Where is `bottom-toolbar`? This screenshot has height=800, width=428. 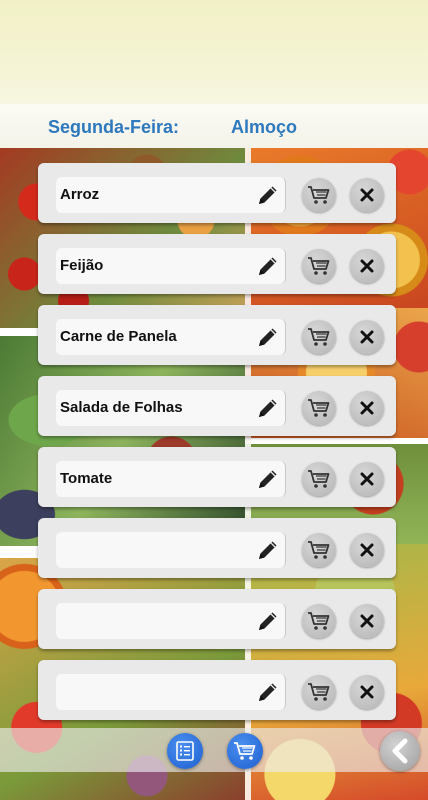 bottom-toolbar is located at coordinates (214, 750).